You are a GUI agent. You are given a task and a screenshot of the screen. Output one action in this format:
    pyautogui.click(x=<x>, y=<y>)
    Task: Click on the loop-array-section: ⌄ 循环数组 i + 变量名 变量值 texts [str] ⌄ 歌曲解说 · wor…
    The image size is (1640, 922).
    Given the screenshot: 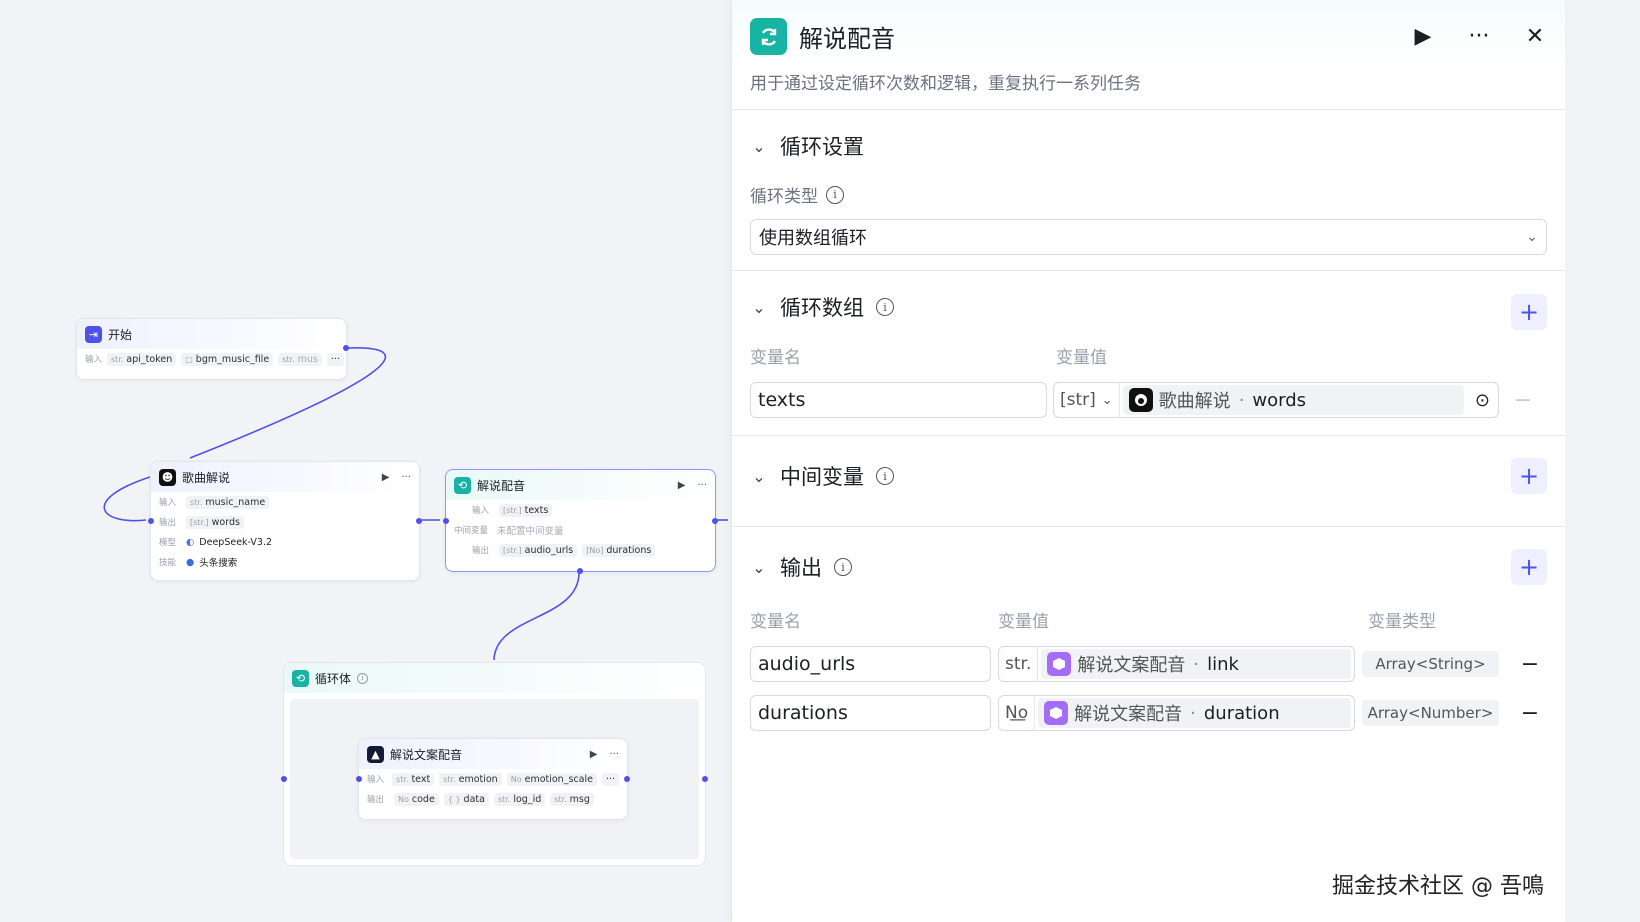 What is the action you would take?
    pyautogui.click(x=1148, y=353)
    